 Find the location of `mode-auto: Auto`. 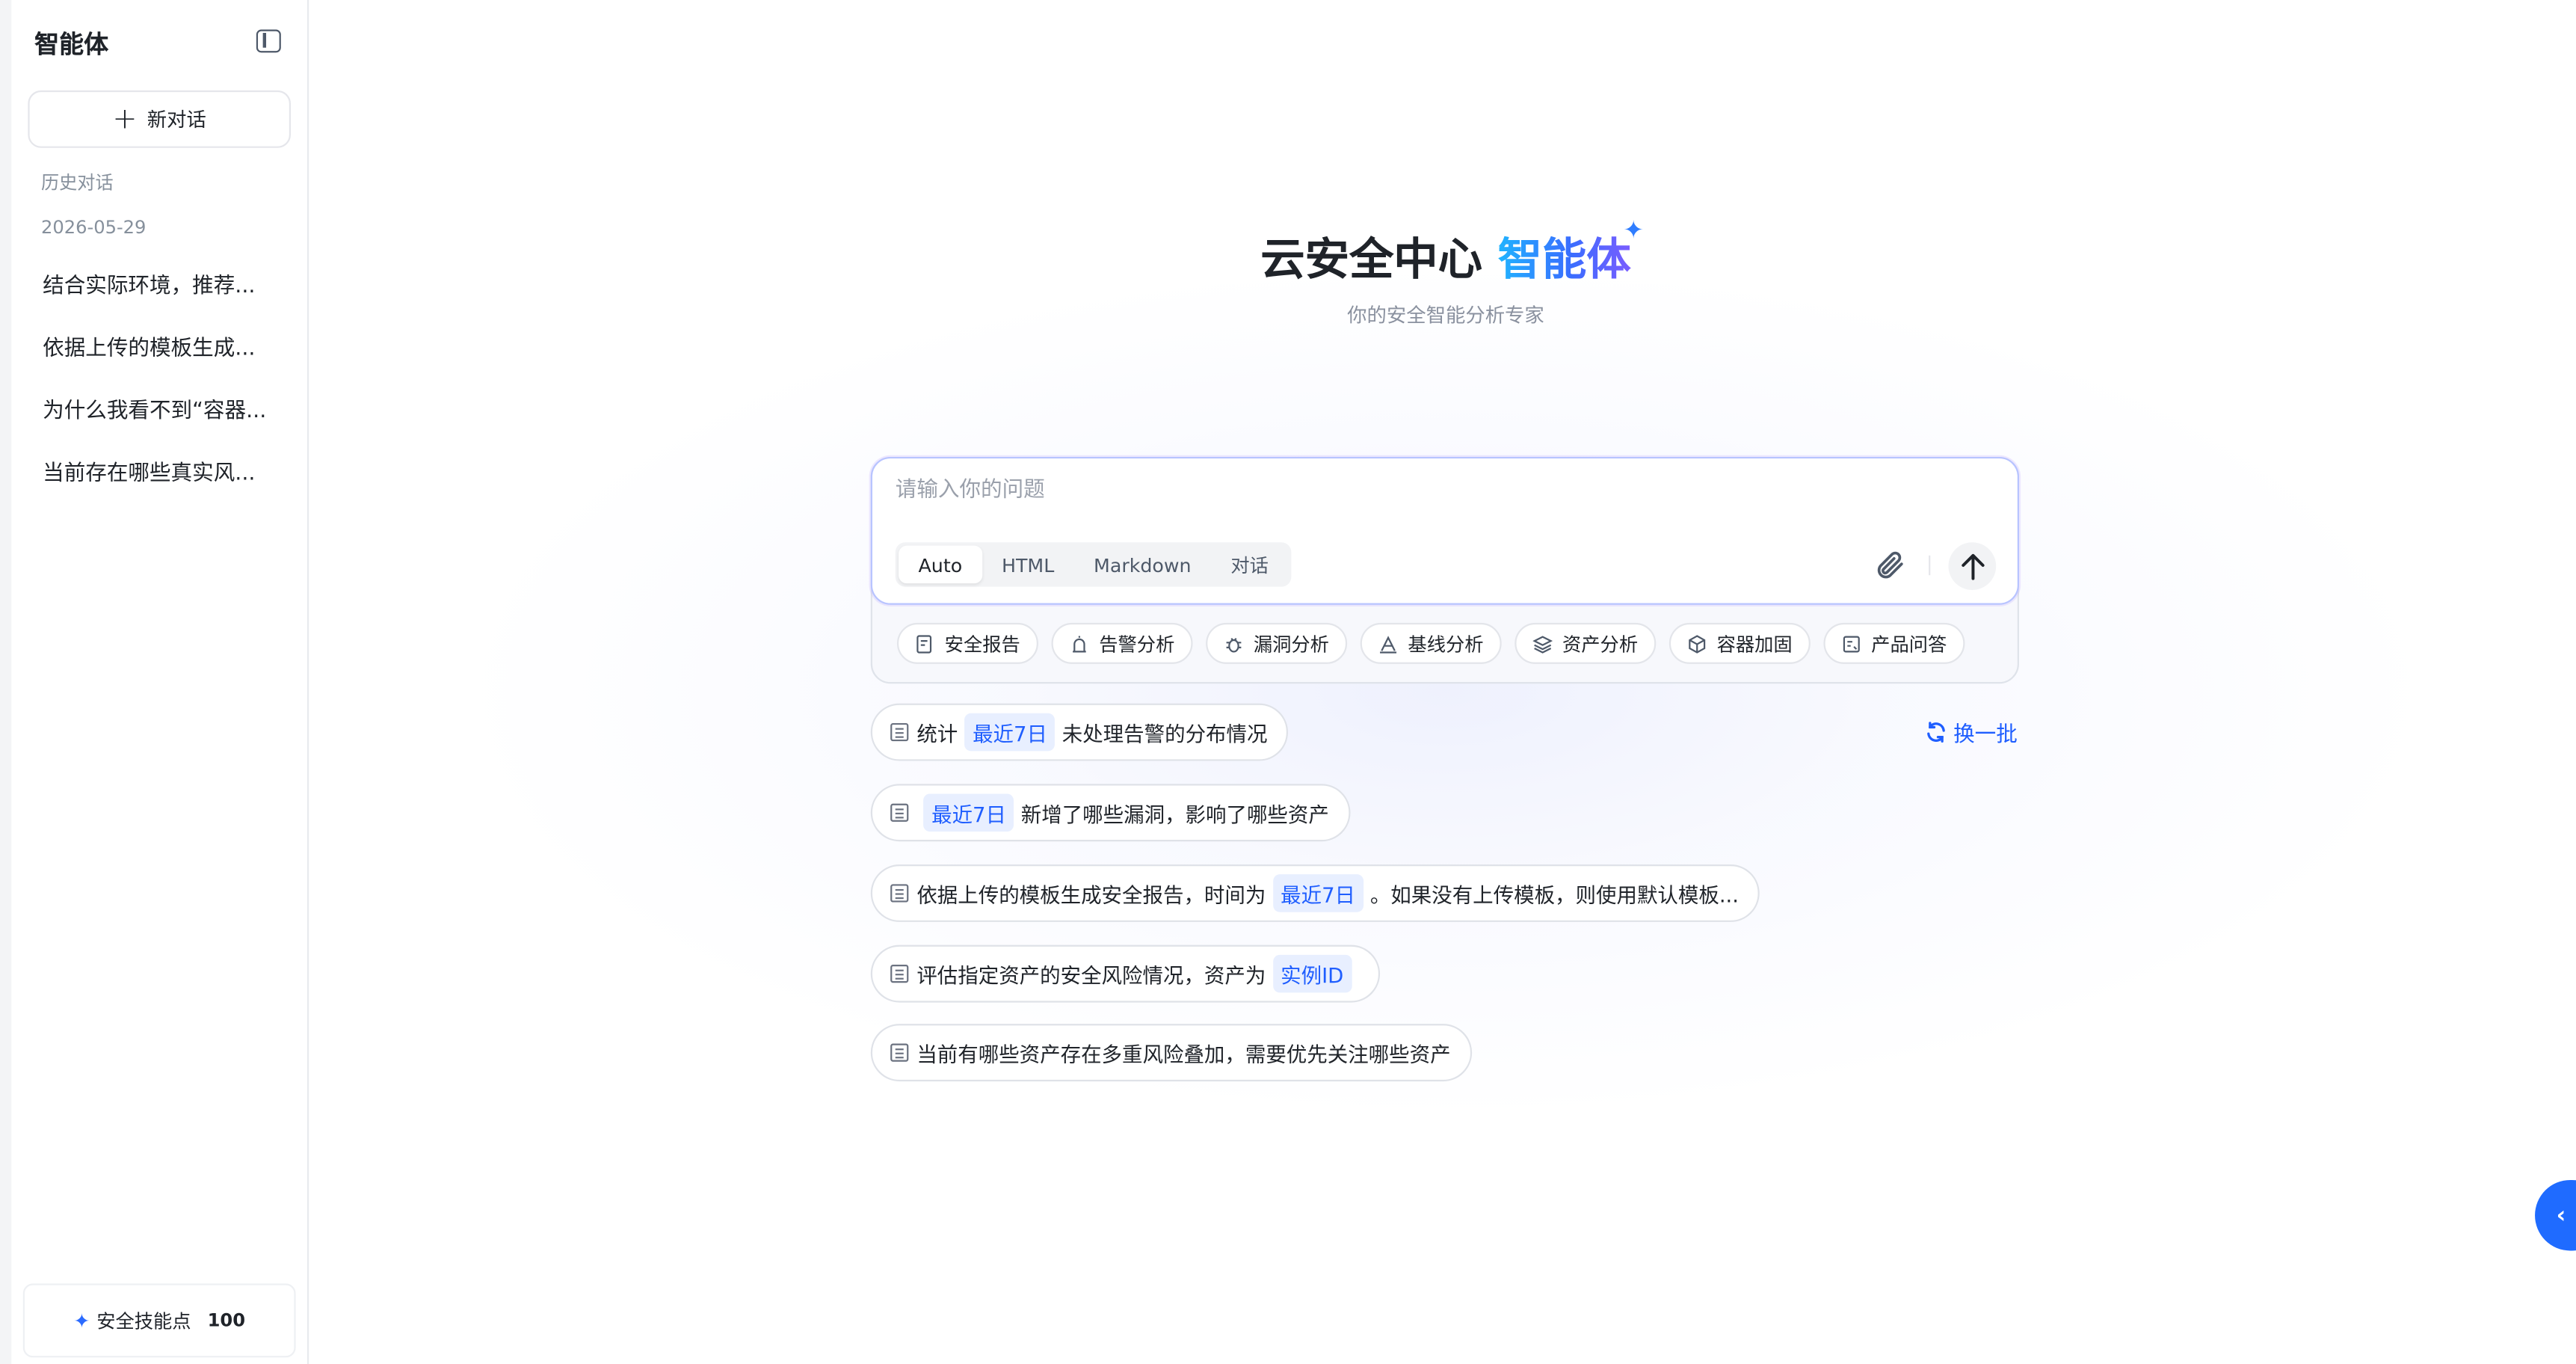

mode-auto: Auto is located at coordinates (940, 564).